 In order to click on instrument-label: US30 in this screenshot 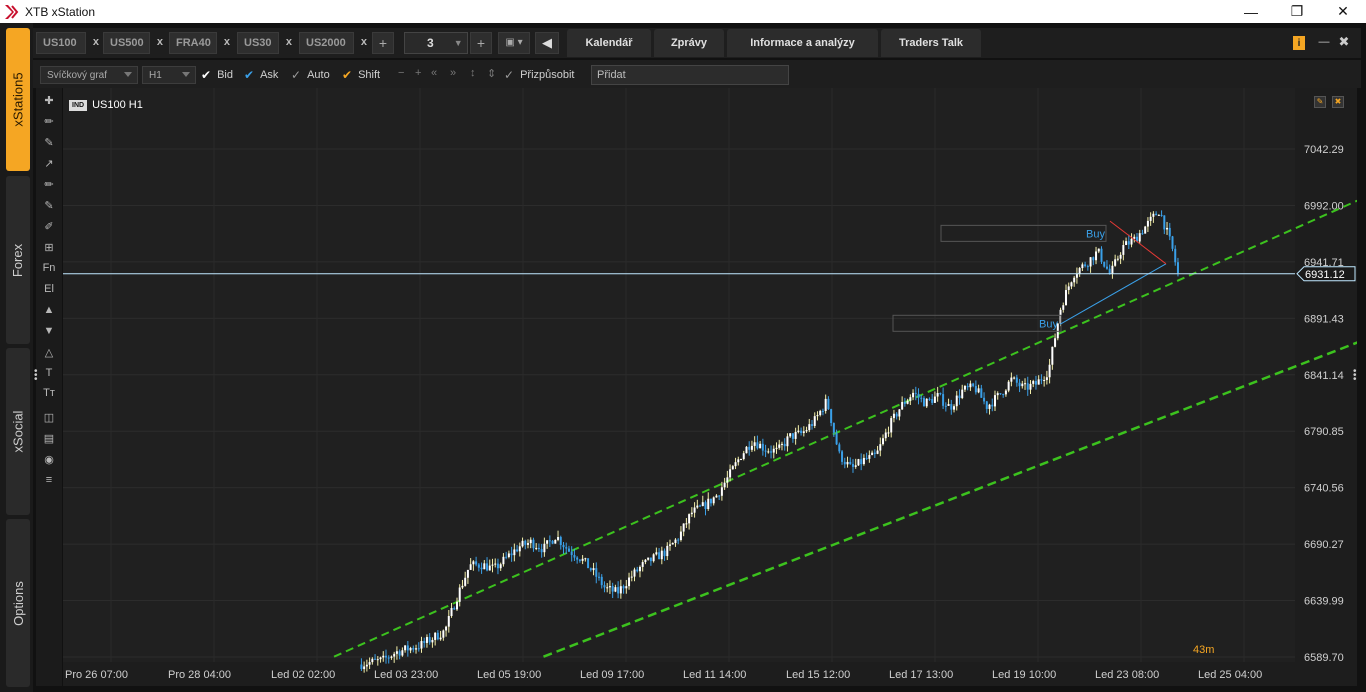, I will do `click(258, 43)`.